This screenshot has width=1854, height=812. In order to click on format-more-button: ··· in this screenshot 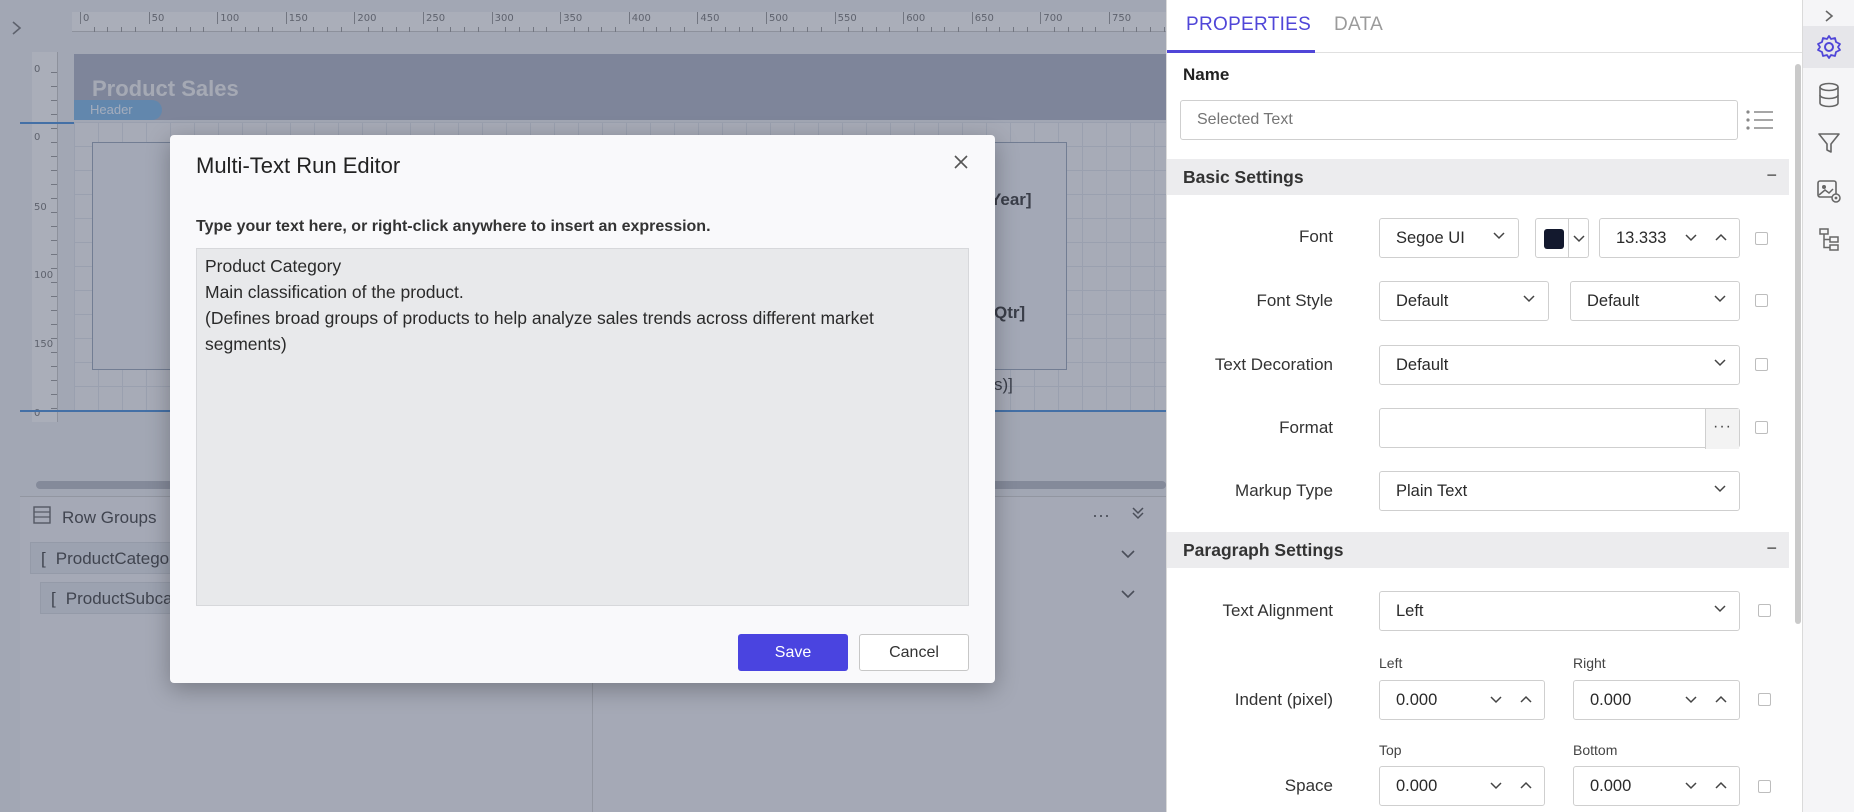, I will do `click(1722, 429)`.